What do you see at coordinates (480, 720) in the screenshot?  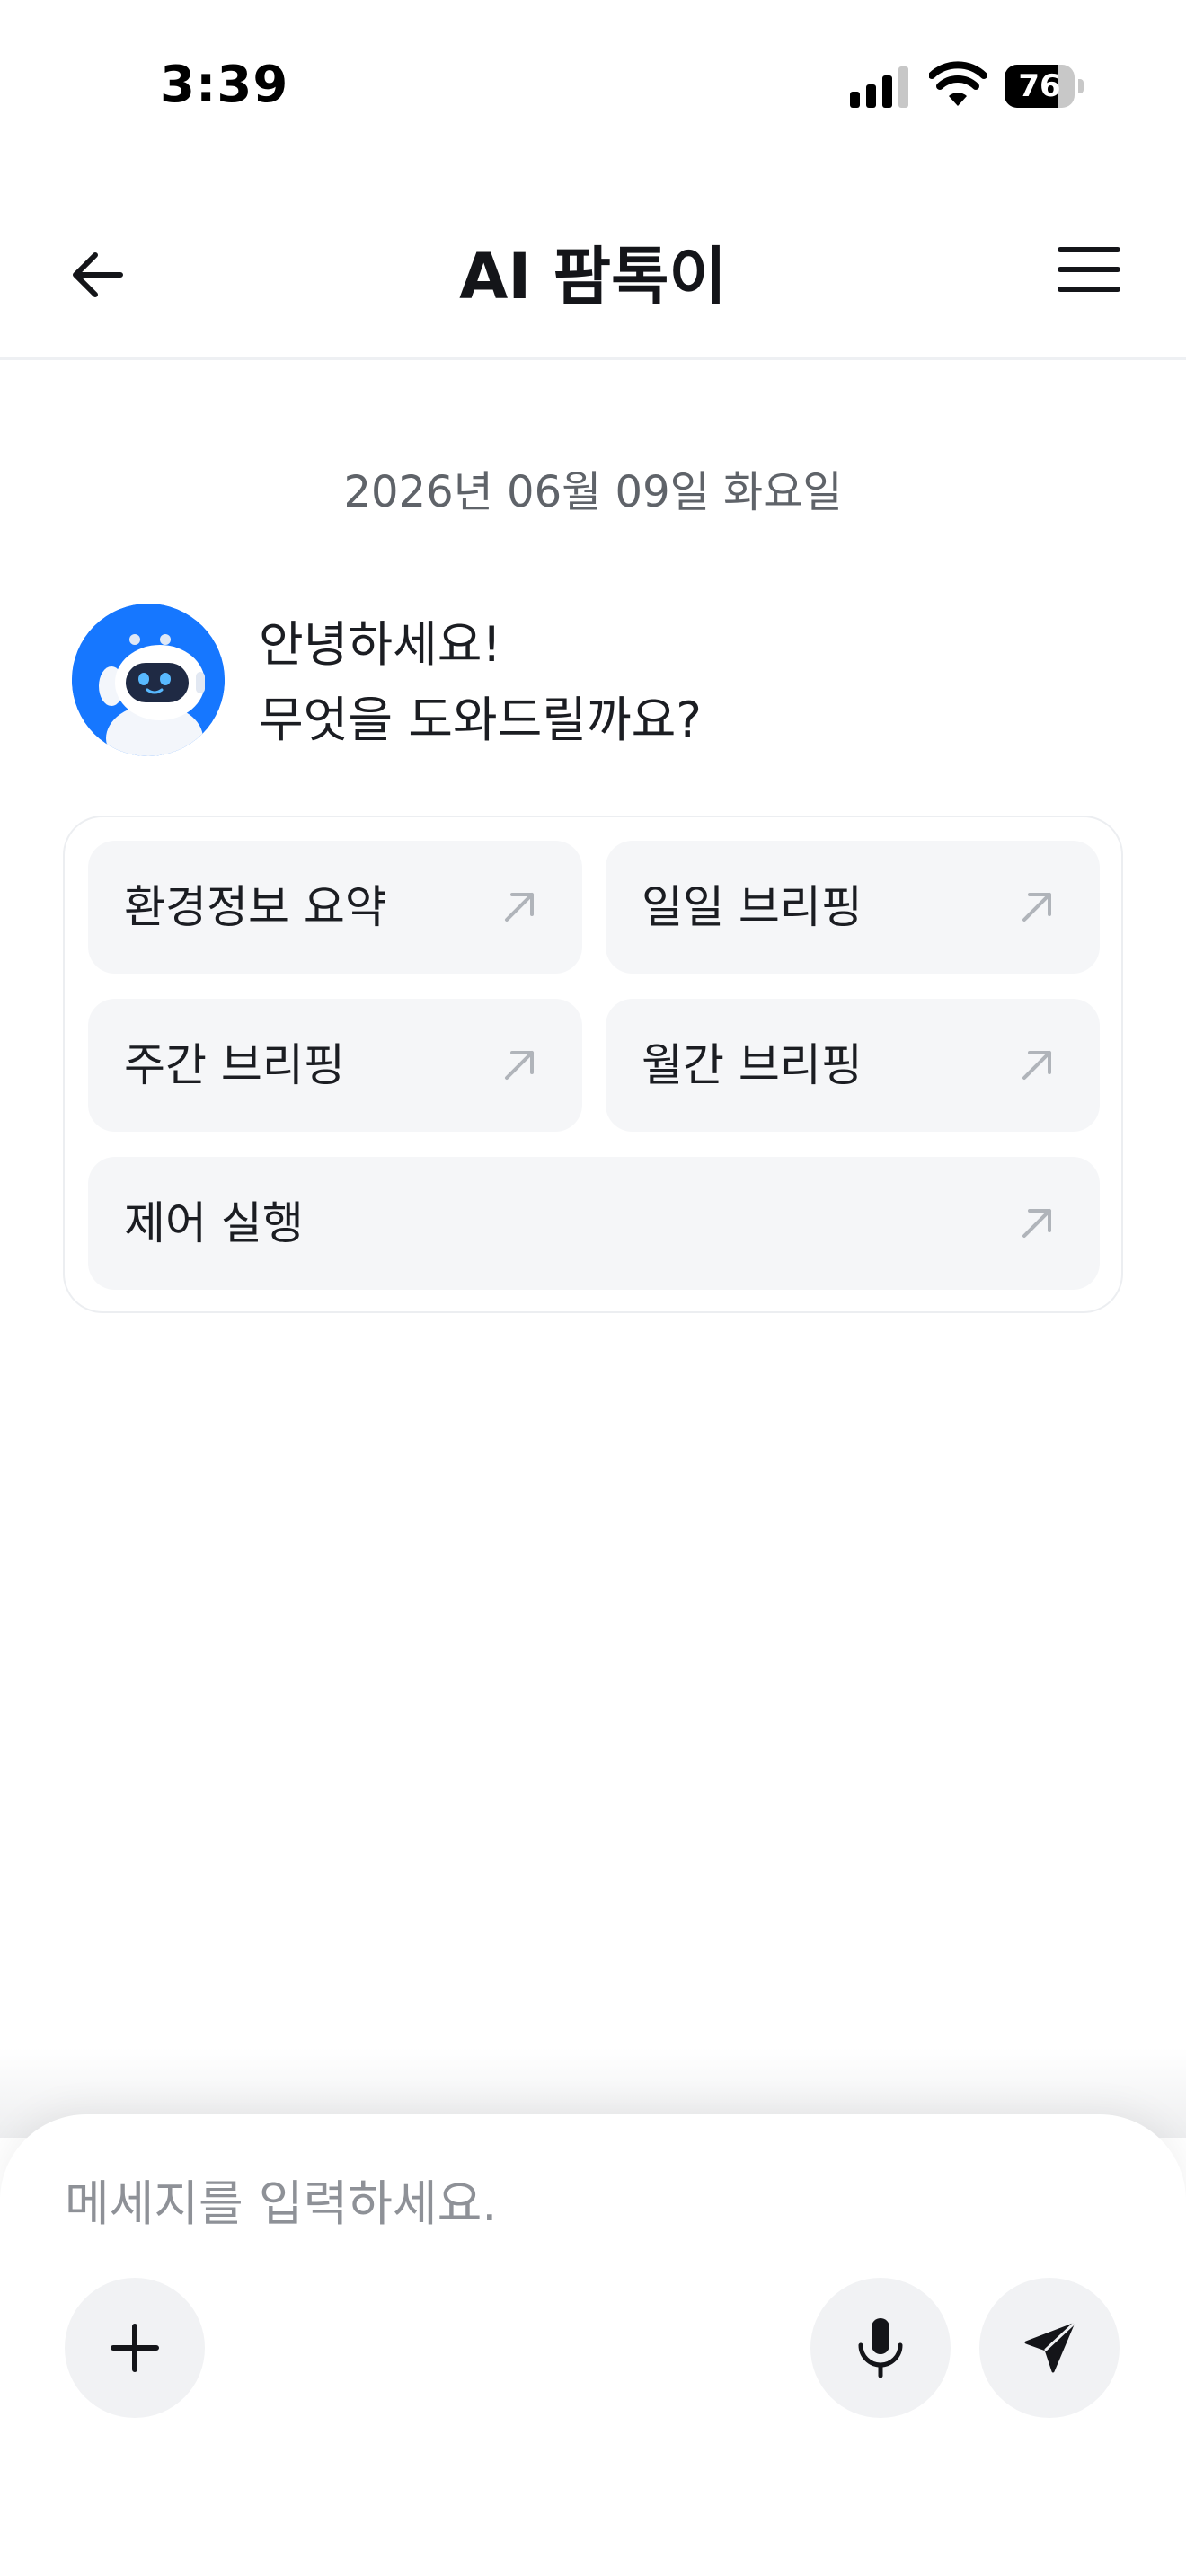 I see `greeting-line-2: 무엇을 도와드릴까요?` at bounding box center [480, 720].